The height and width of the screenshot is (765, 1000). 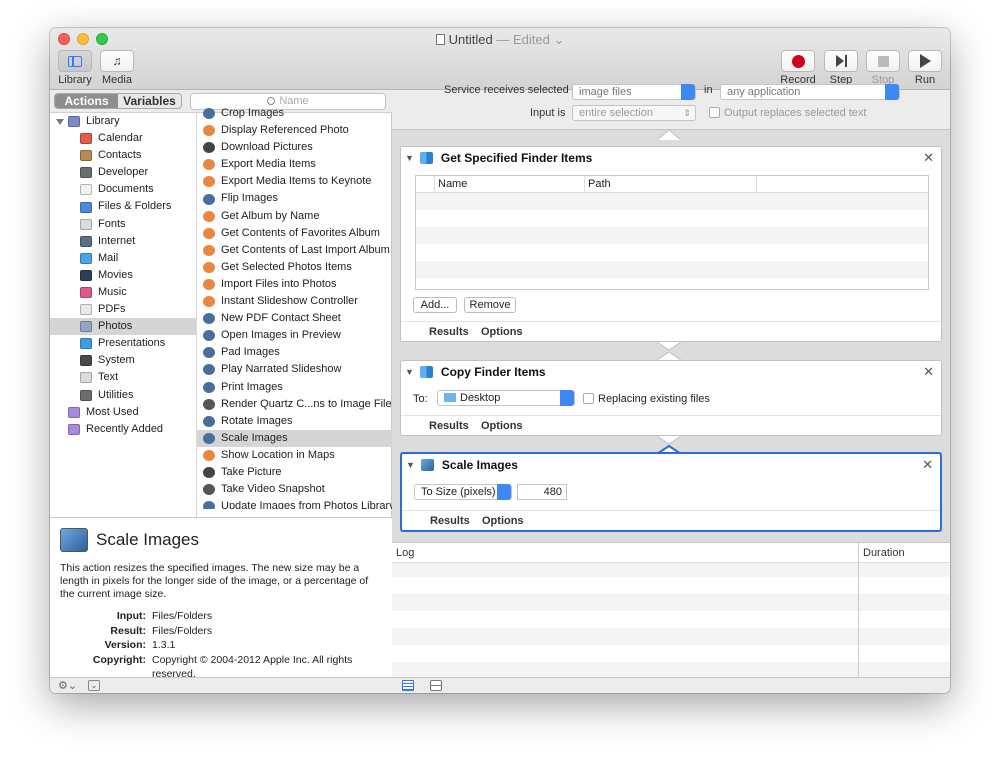 What do you see at coordinates (669, 351) in the screenshot?
I see `connector-mid` at bounding box center [669, 351].